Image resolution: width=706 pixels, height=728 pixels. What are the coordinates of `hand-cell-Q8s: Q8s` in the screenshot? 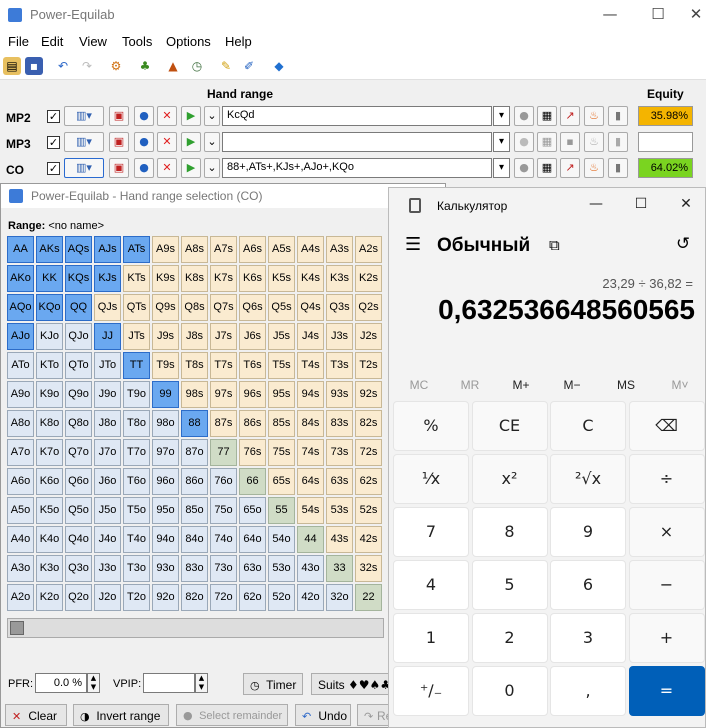 It's located at (194, 307).